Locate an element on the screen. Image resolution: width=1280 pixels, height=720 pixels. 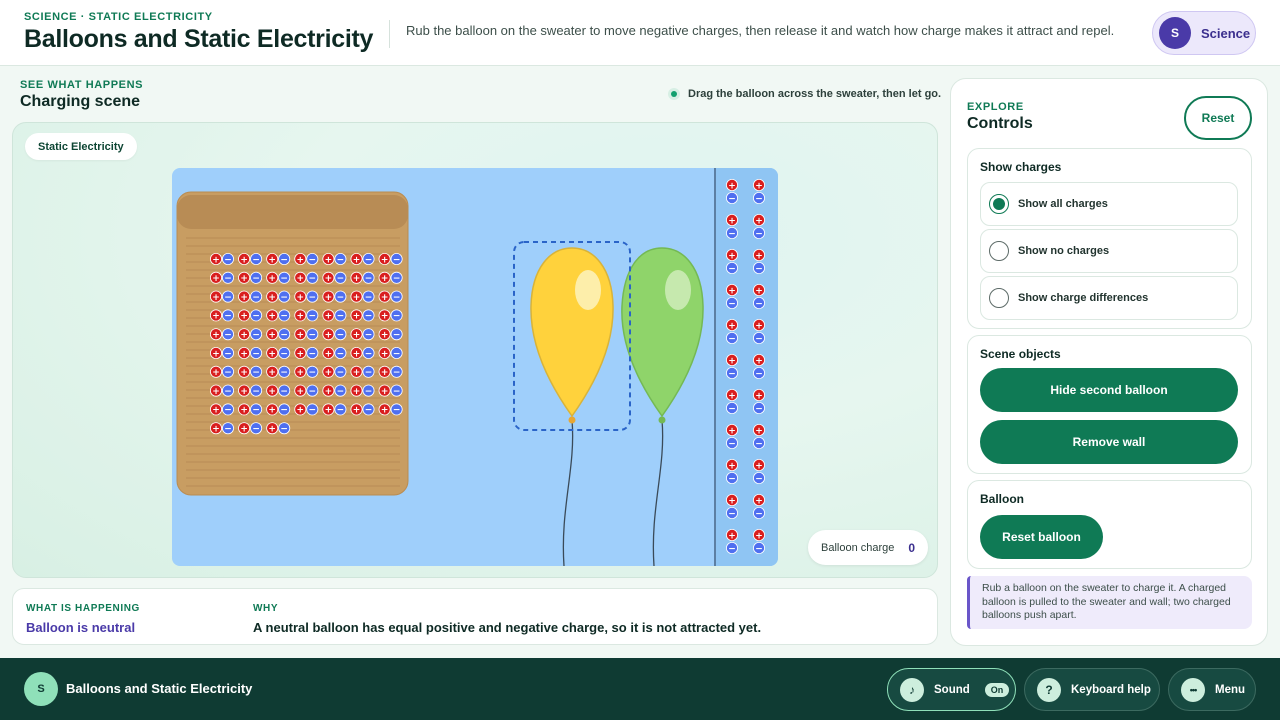
keyboard-help-button: ? Keyboard help is located at coordinates (1092, 689).